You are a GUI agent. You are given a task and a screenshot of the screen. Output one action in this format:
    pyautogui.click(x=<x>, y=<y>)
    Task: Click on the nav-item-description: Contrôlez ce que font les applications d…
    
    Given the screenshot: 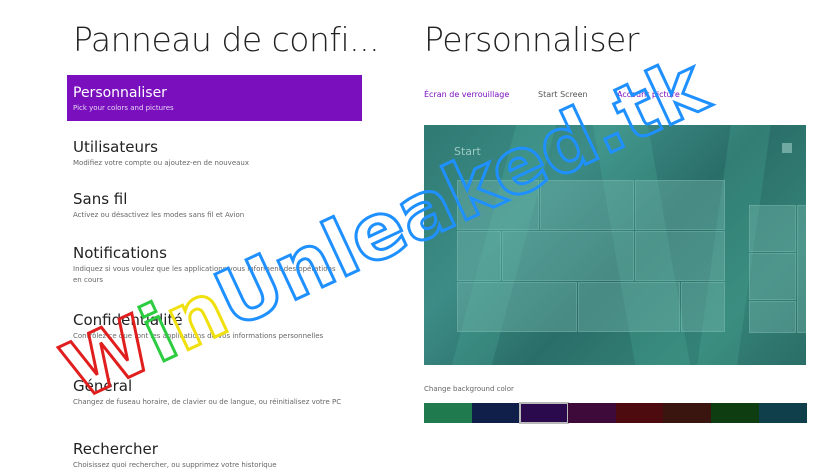 What is the action you would take?
    pyautogui.click(x=198, y=336)
    